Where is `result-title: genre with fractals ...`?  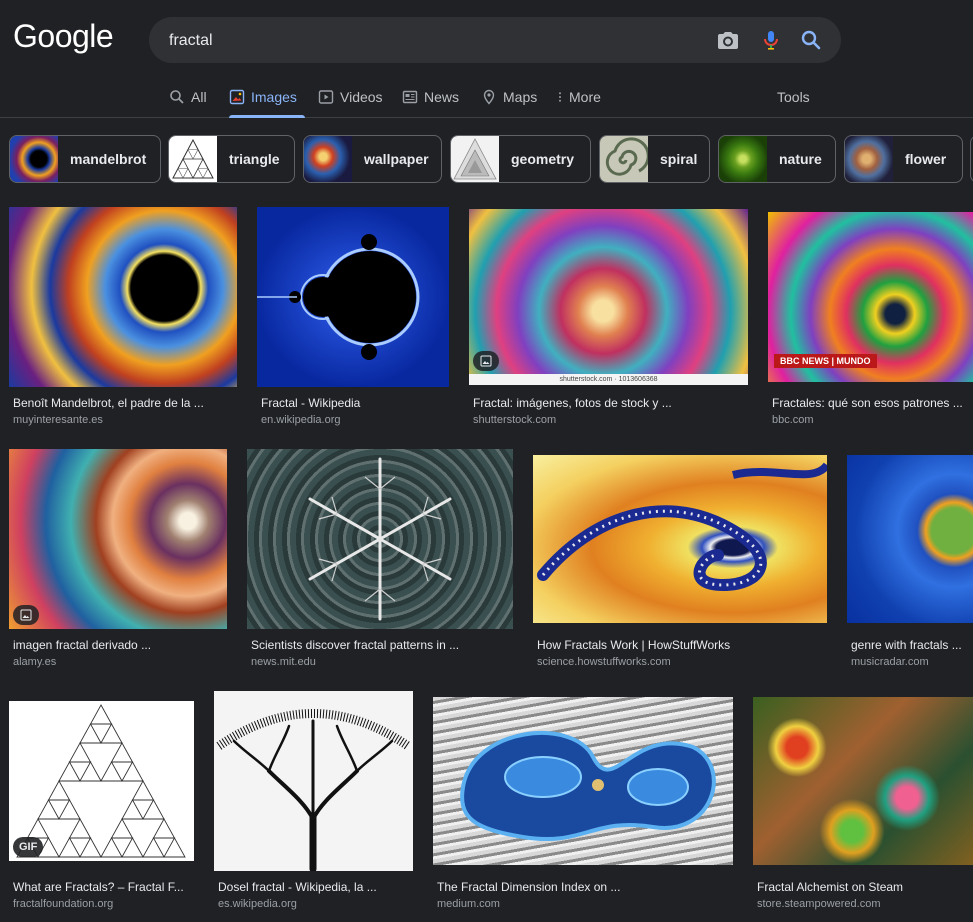
result-title: genre with fractals ... is located at coordinates (906, 645).